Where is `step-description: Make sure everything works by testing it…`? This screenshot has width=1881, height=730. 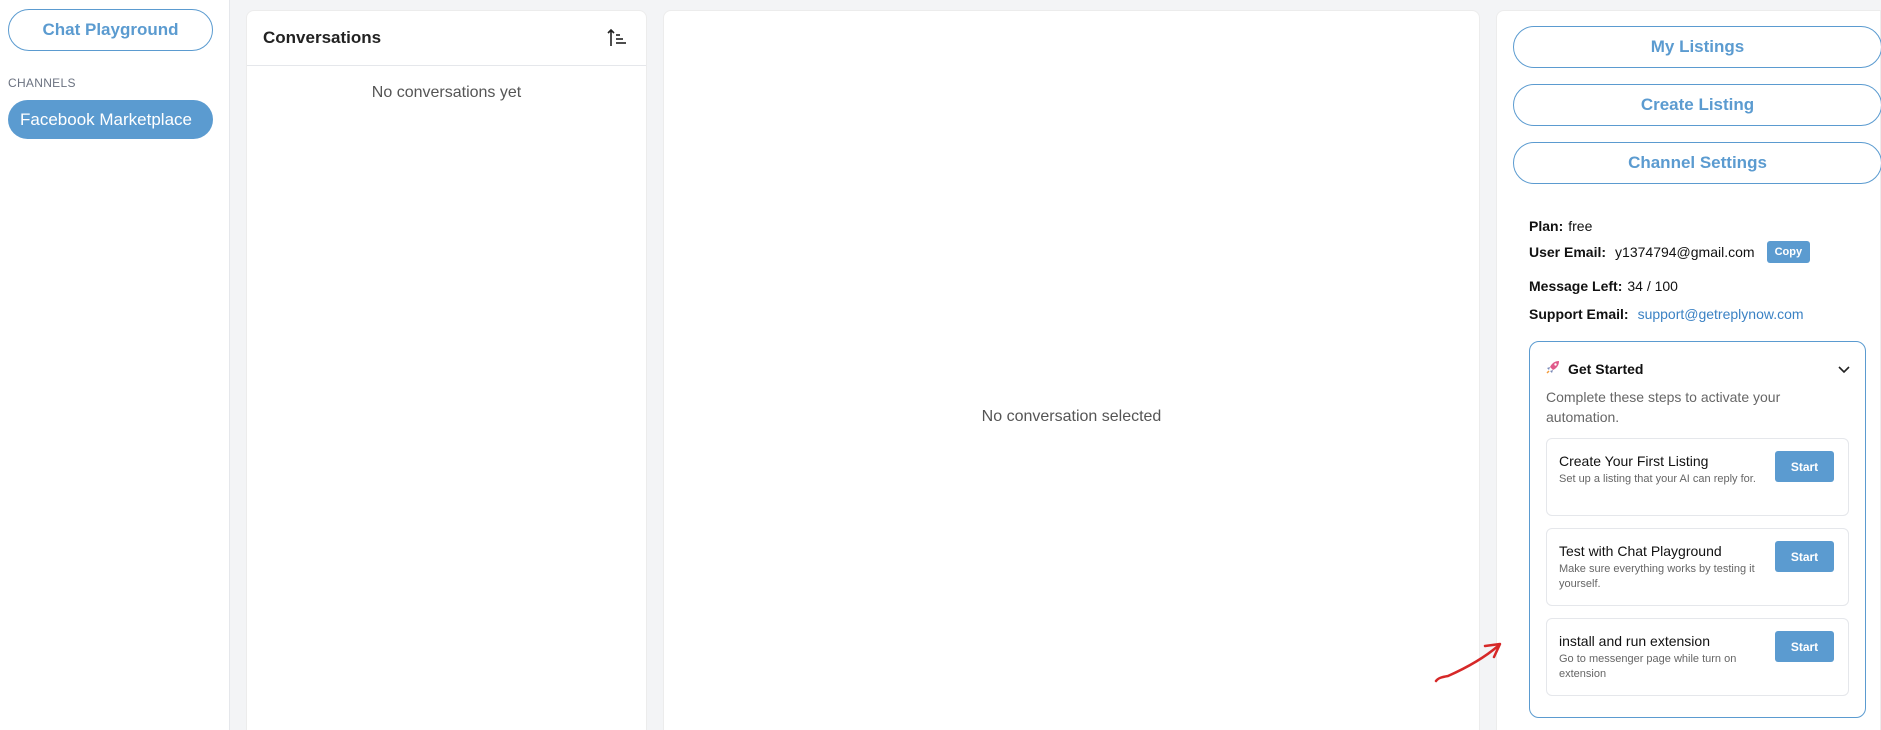 step-description: Make sure everything works by testing it… is located at coordinates (1657, 576).